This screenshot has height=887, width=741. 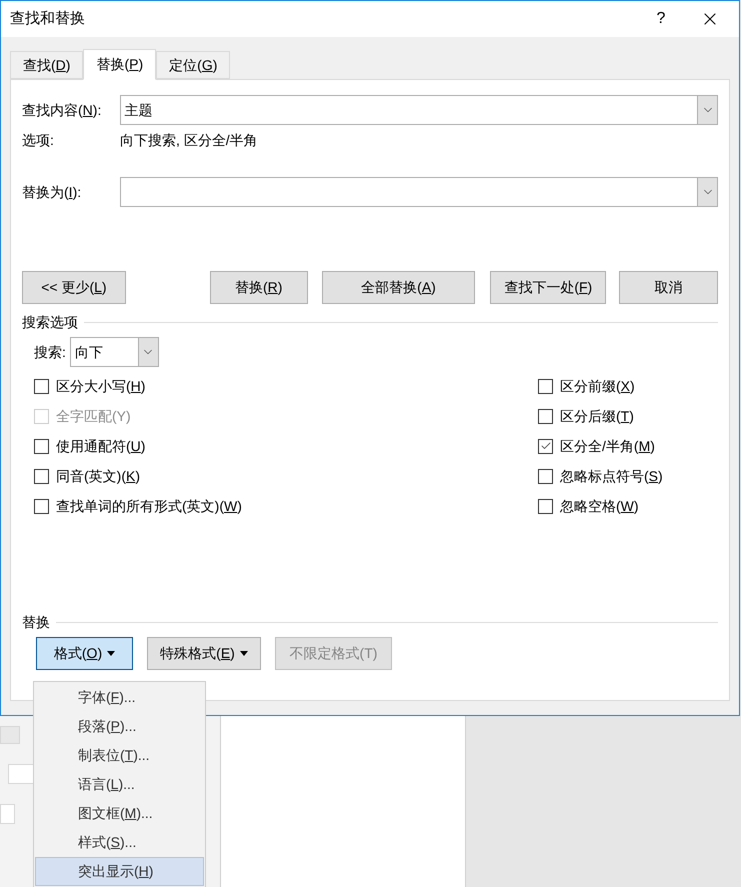 I want to click on checkbox-label: 区分大小写(H), so click(x=101, y=386).